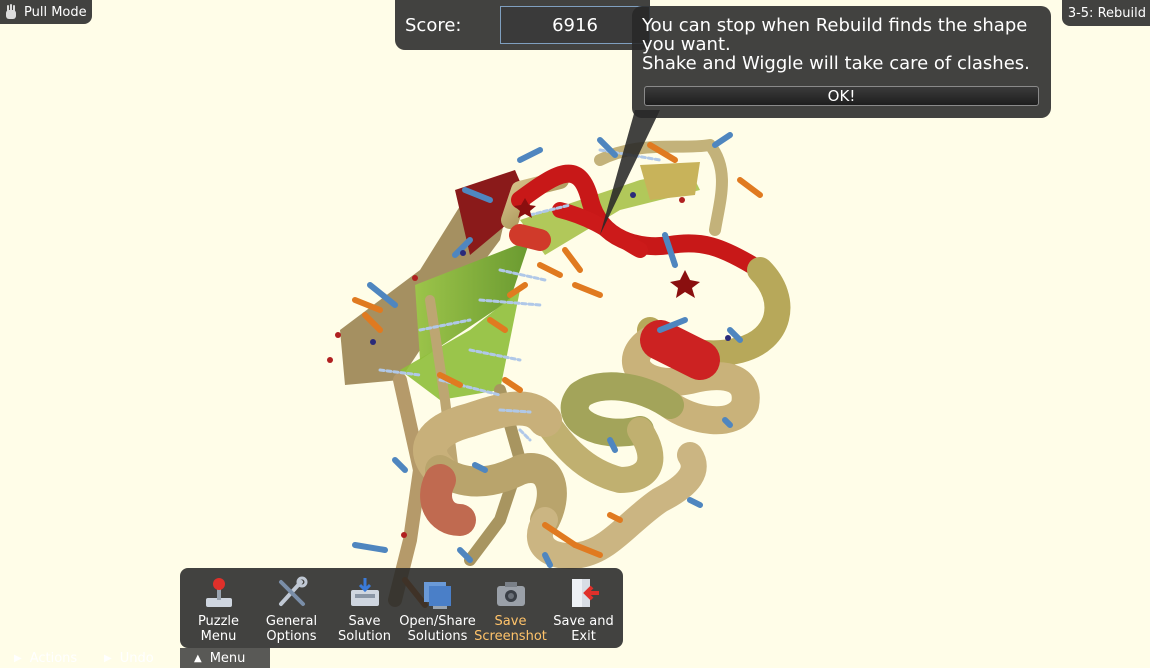  I want to click on puzzle-level-label: 3-5: Rebuild, so click(1106, 13).